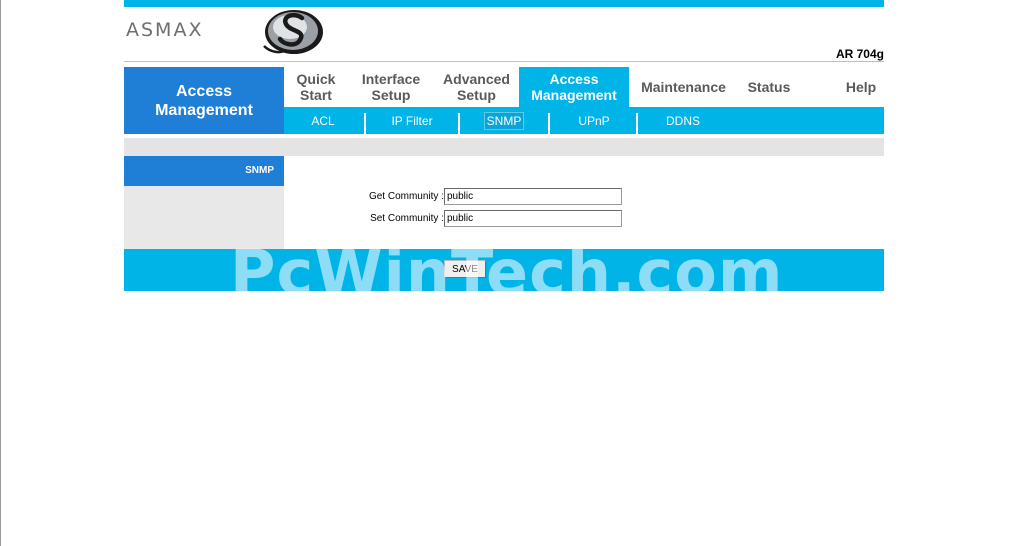 The width and height of the screenshot is (1022, 546). I want to click on form-footer: SAVE, so click(504, 270).